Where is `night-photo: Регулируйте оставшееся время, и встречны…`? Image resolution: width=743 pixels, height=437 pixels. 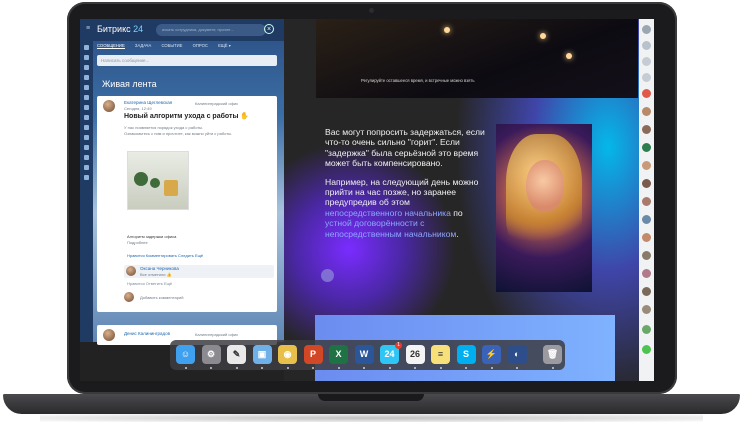
night-photo: Регулируйте оставшееся время, и встречны… is located at coordinates (477, 58).